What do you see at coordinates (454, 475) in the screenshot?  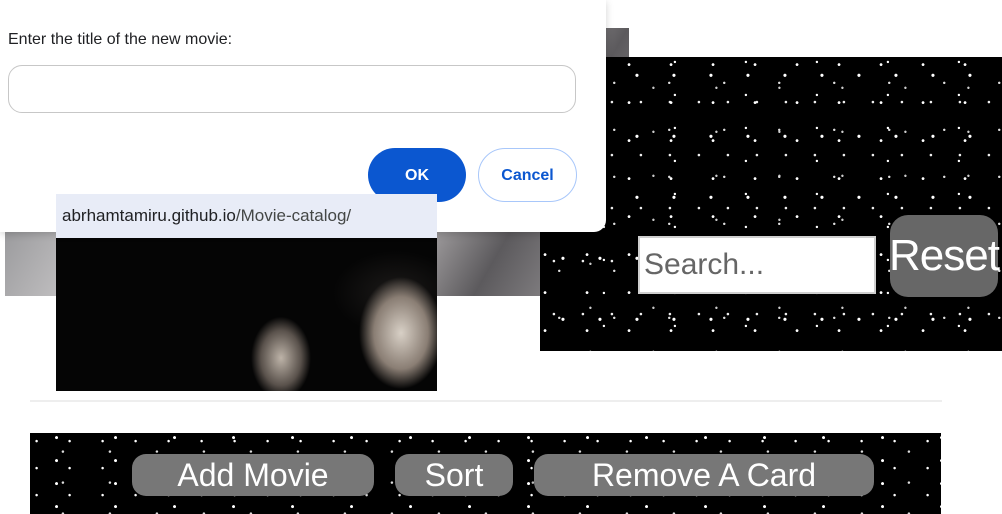 I see `sort-button: Sort` at bounding box center [454, 475].